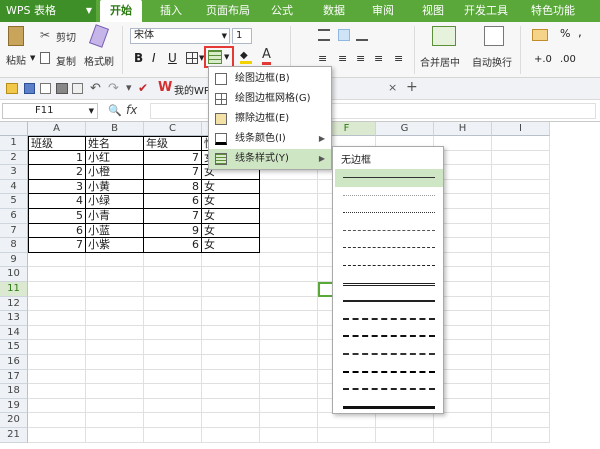  I want to click on cell: 4, so click(57, 201).